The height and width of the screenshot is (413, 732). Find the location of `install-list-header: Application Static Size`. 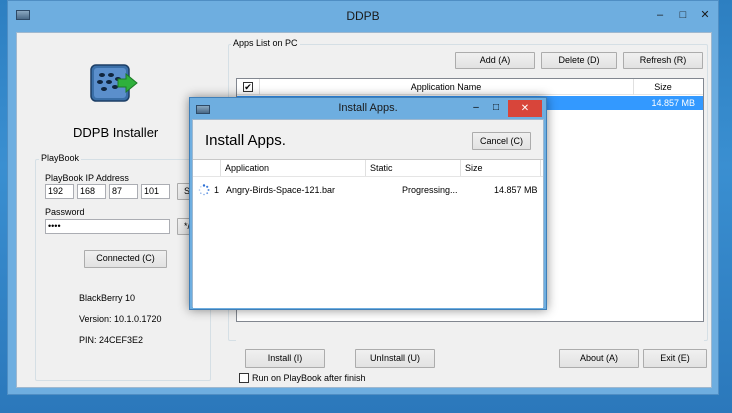

install-list-header: Application Static Size is located at coordinates (368, 168).